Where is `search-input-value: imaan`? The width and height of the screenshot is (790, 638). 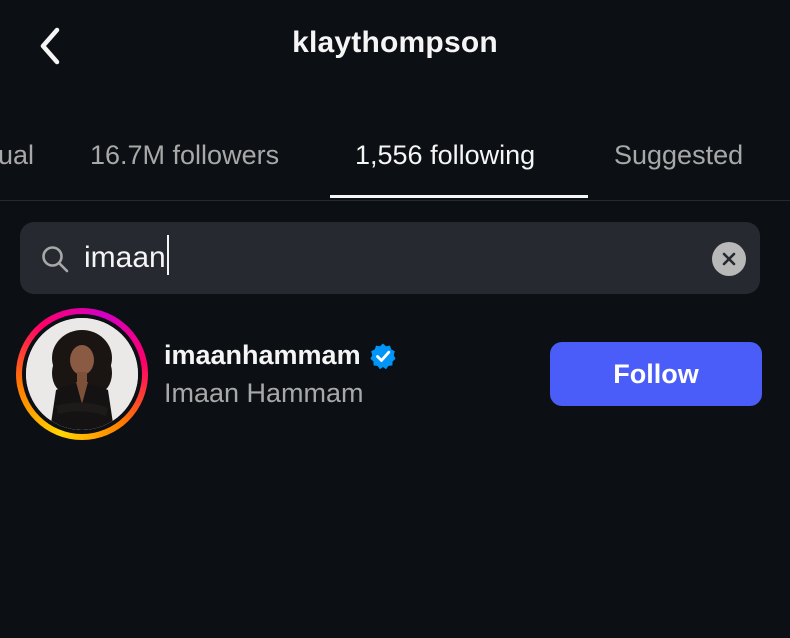 search-input-value: imaan is located at coordinates (125, 257).